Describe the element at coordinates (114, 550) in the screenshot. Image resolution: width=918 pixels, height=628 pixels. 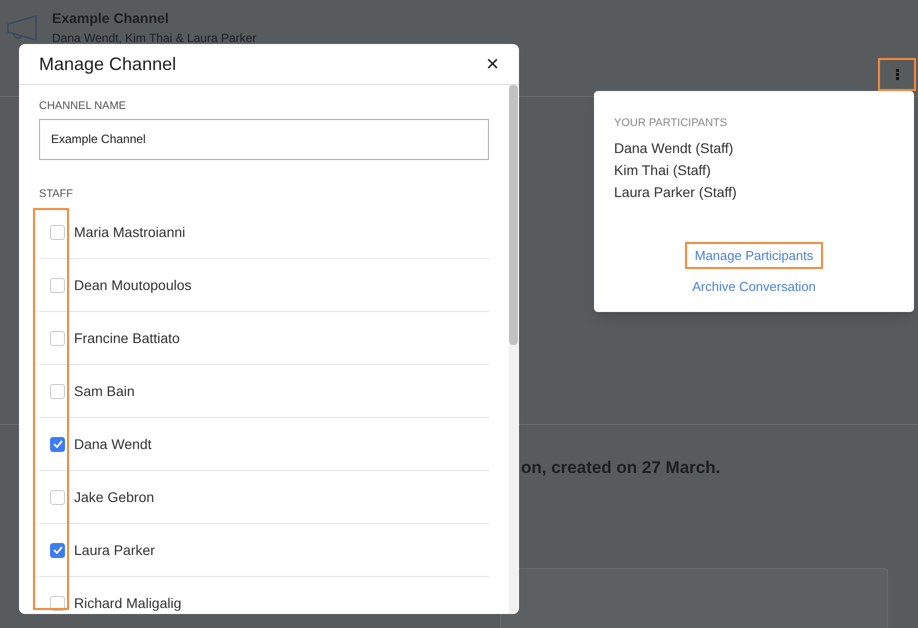
I see `staff-name: Laura Parker` at that location.